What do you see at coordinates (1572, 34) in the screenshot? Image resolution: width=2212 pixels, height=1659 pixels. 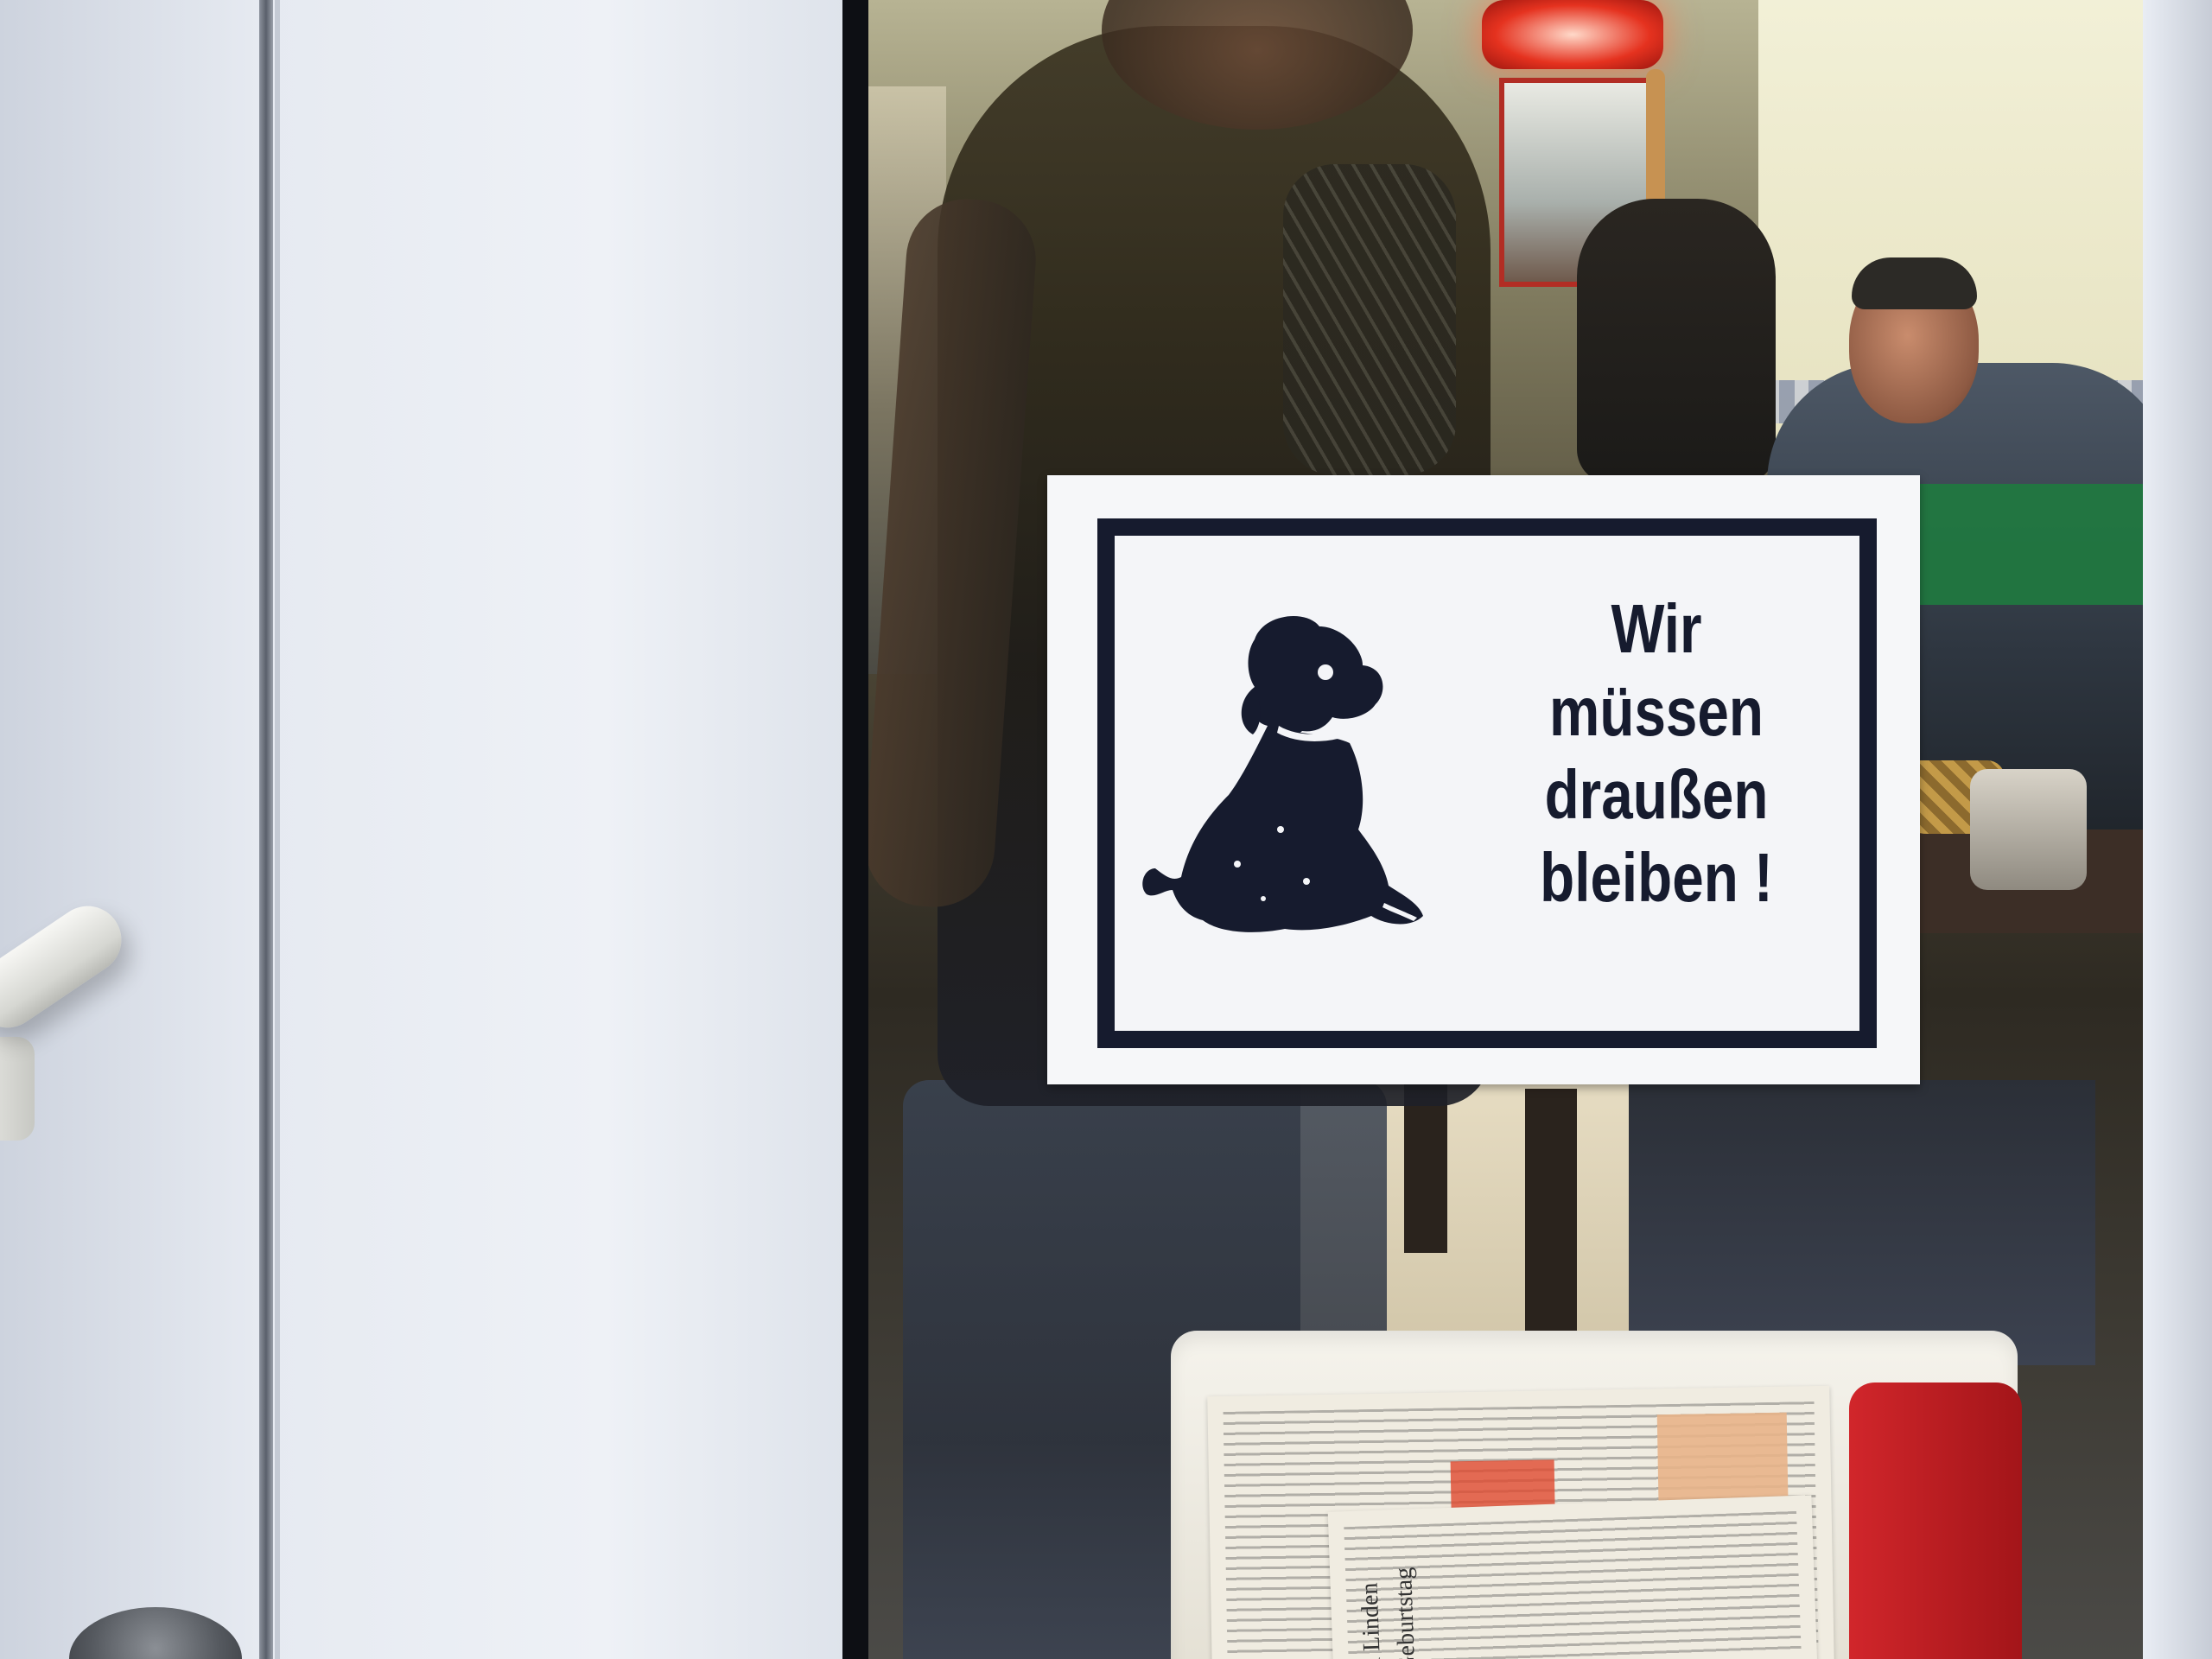 I see `illuminated-cola-sign` at bounding box center [1572, 34].